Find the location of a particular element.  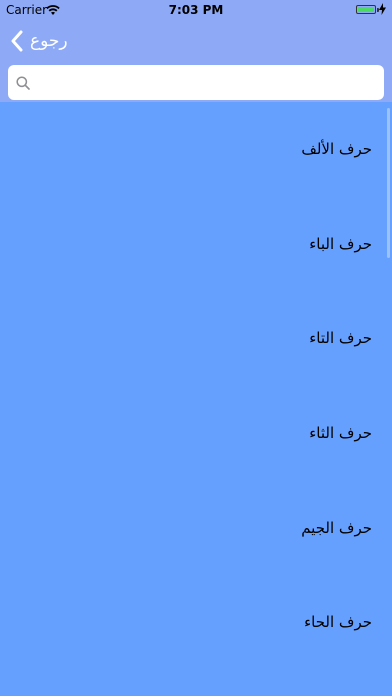

battery-fill is located at coordinates (366, 9).